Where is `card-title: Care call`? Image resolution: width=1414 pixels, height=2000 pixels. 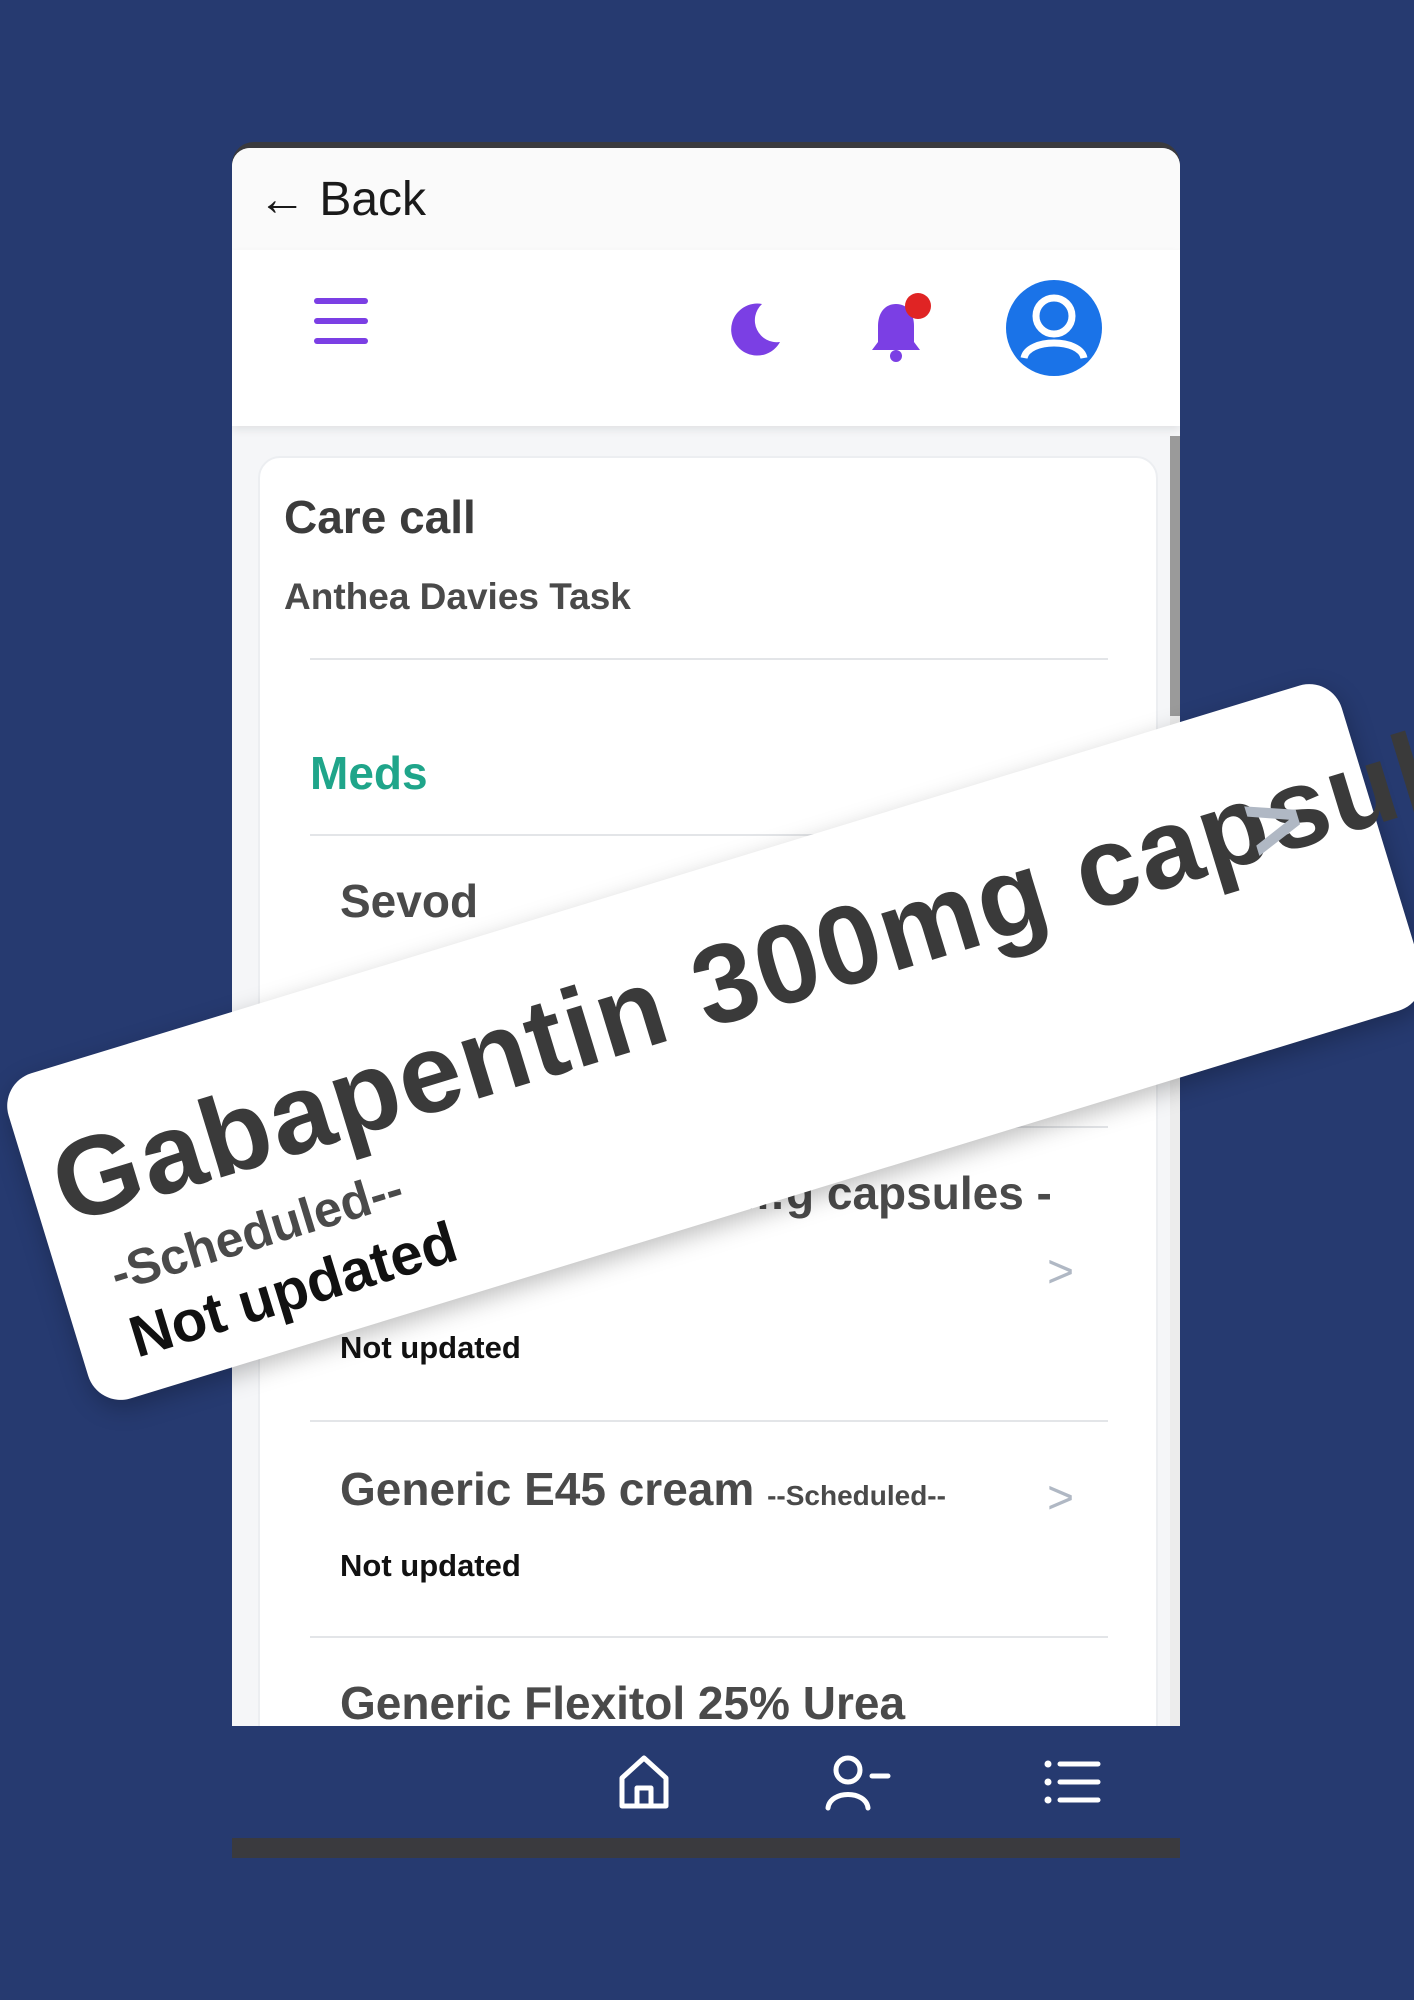
card-title: Care call is located at coordinates (380, 517).